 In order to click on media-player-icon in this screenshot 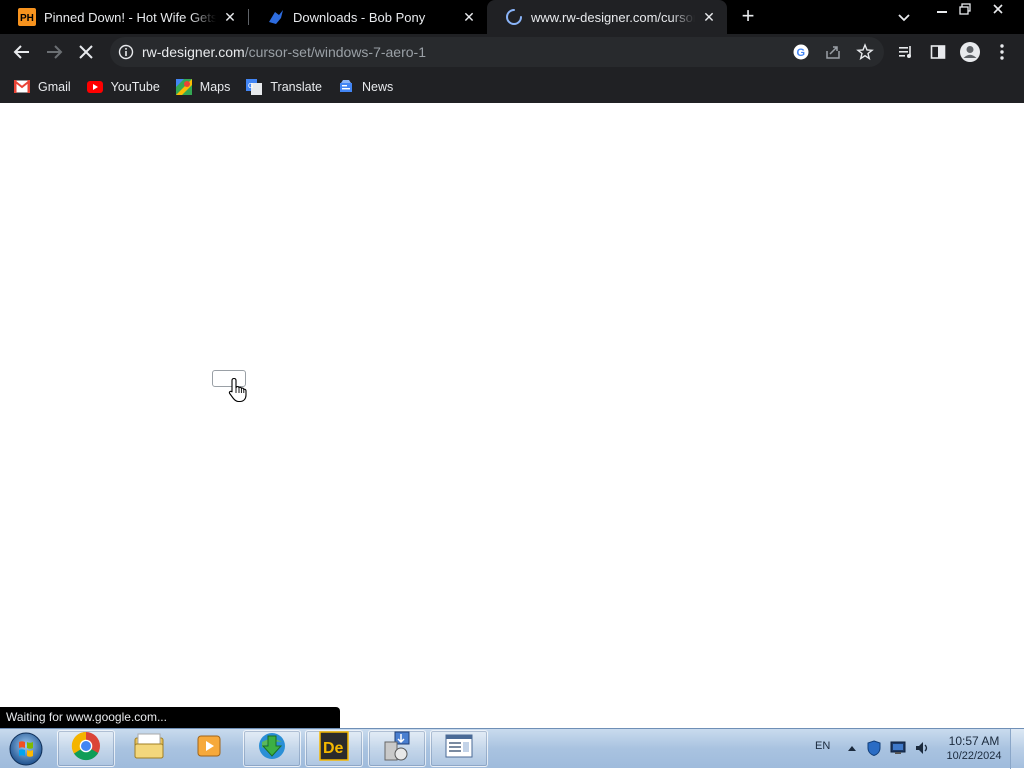, I will do `click(209, 748)`.